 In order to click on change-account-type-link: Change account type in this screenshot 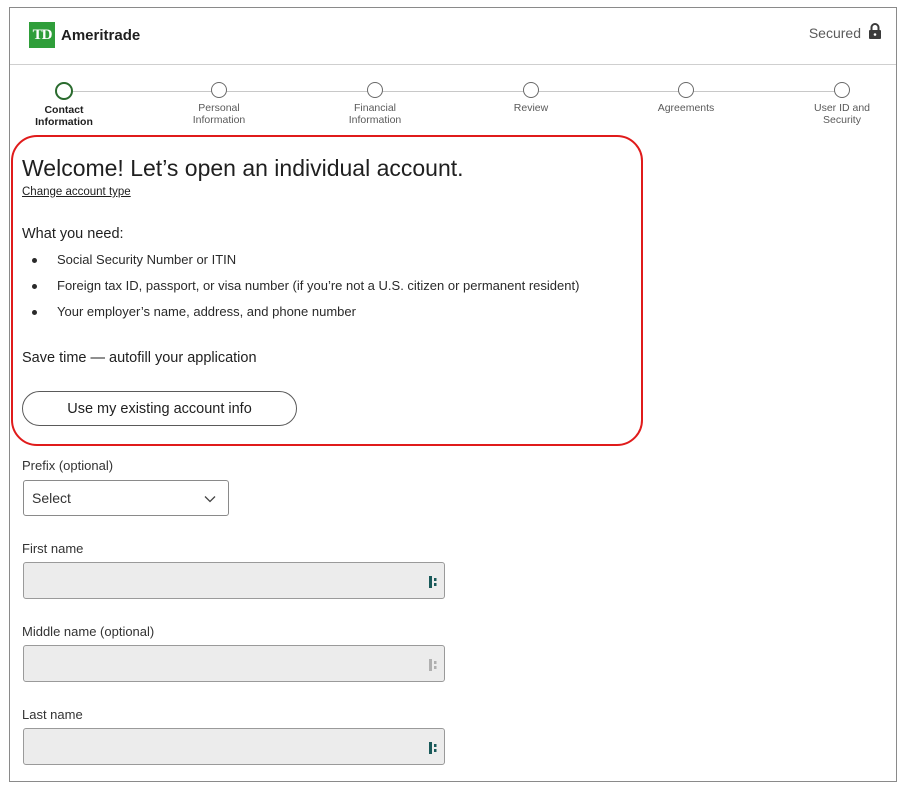, I will do `click(76, 192)`.